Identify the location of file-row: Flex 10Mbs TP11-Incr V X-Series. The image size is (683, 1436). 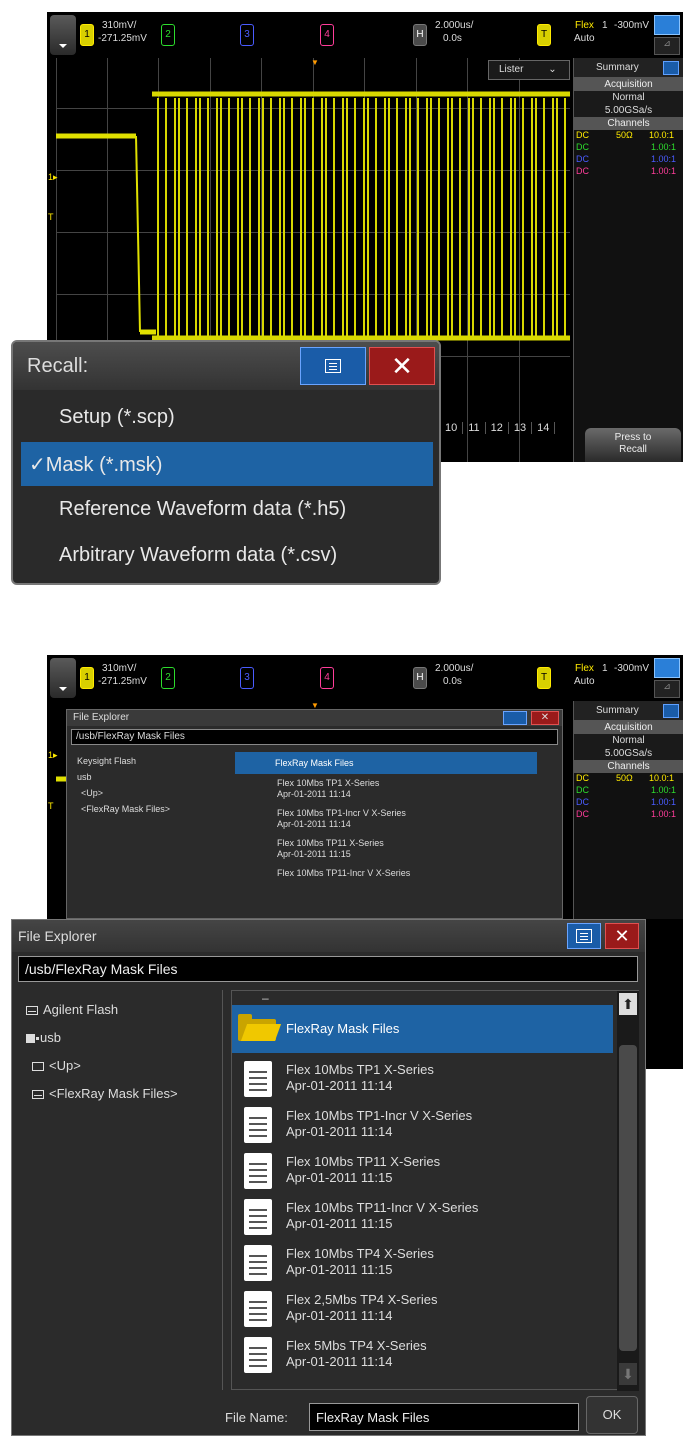
(343, 873).